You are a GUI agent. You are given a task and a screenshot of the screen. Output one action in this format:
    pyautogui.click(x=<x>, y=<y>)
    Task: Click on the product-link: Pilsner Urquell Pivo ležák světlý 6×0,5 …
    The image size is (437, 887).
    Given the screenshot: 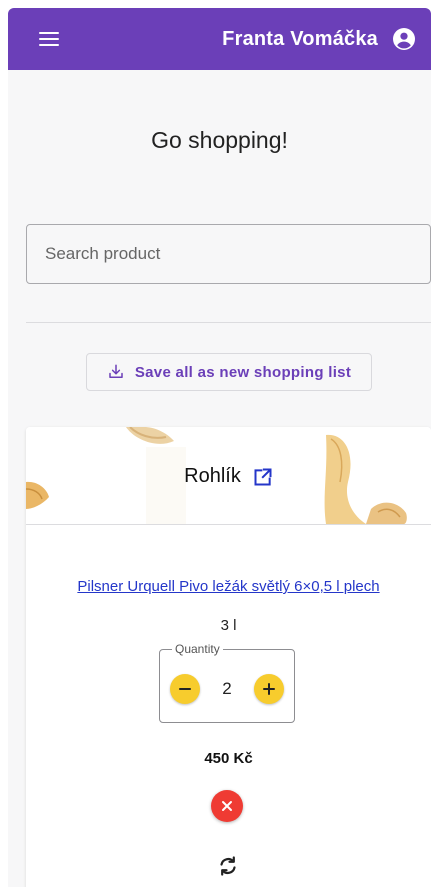 What is the action you would take?
    pyautogui.click(x=228, y=586)
    